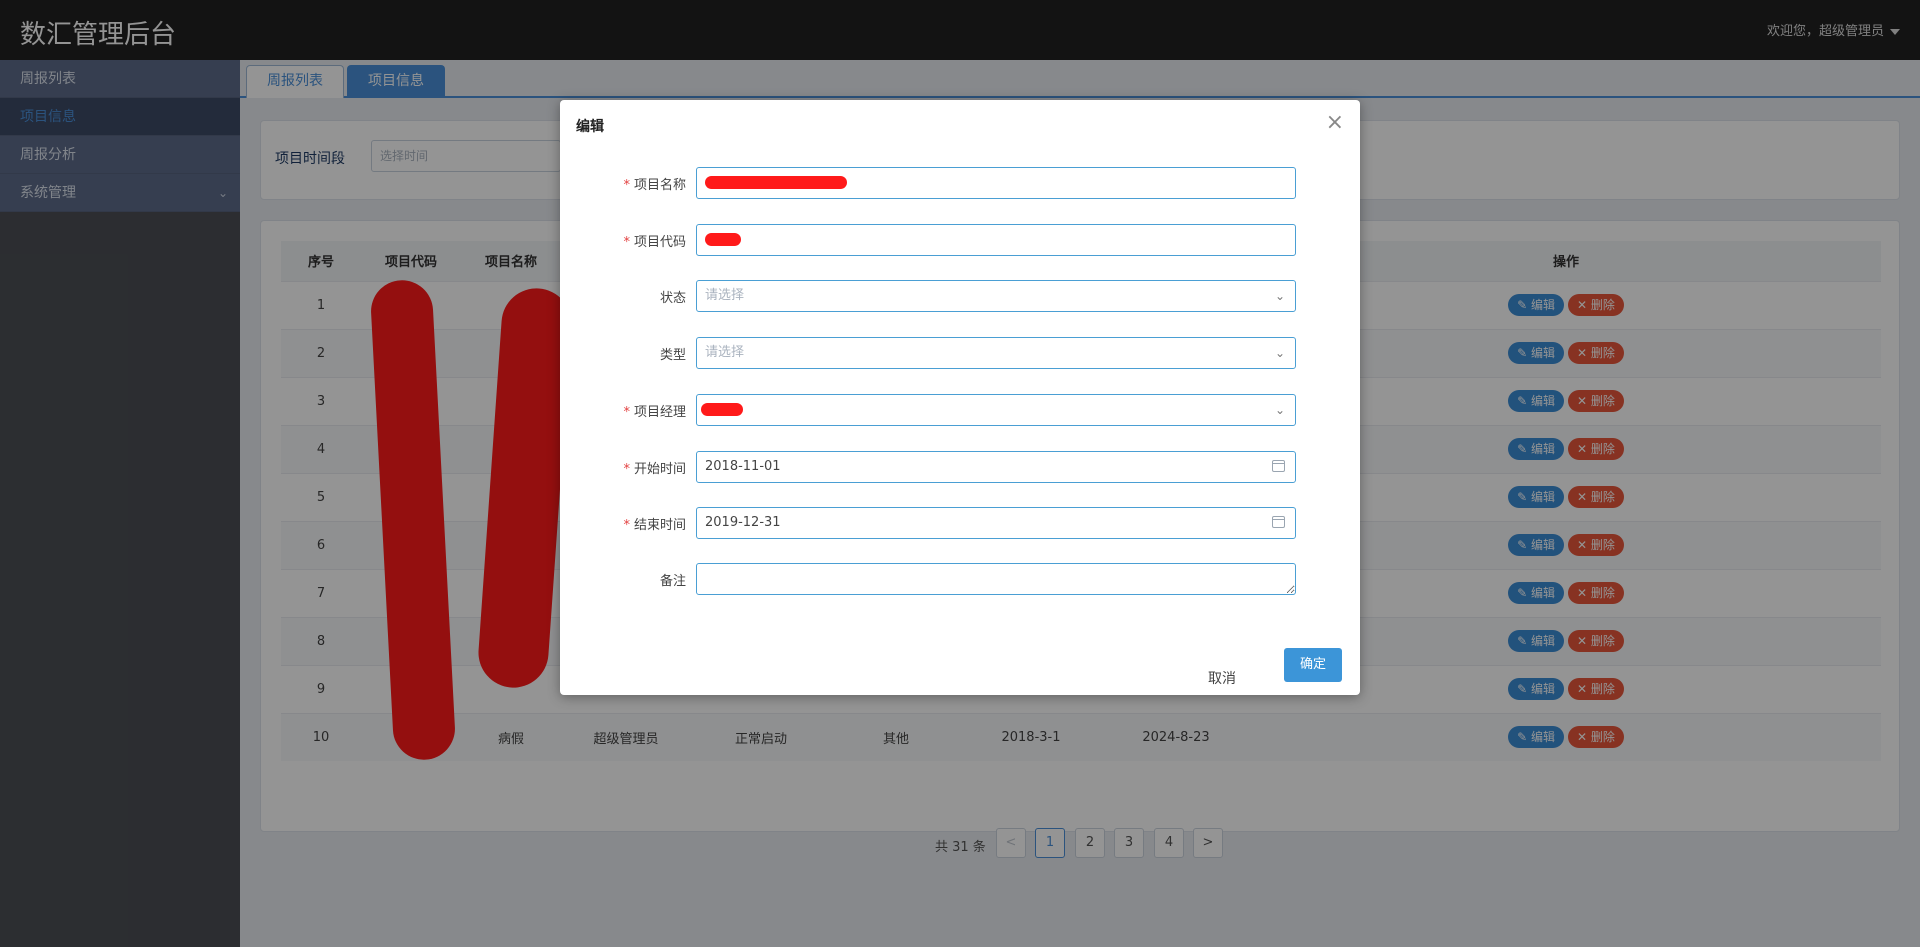  What do you see at coordinates (590, 127) in the screenshot?
I see `dialog-title: 编辑` at bounding box center [590, 127].